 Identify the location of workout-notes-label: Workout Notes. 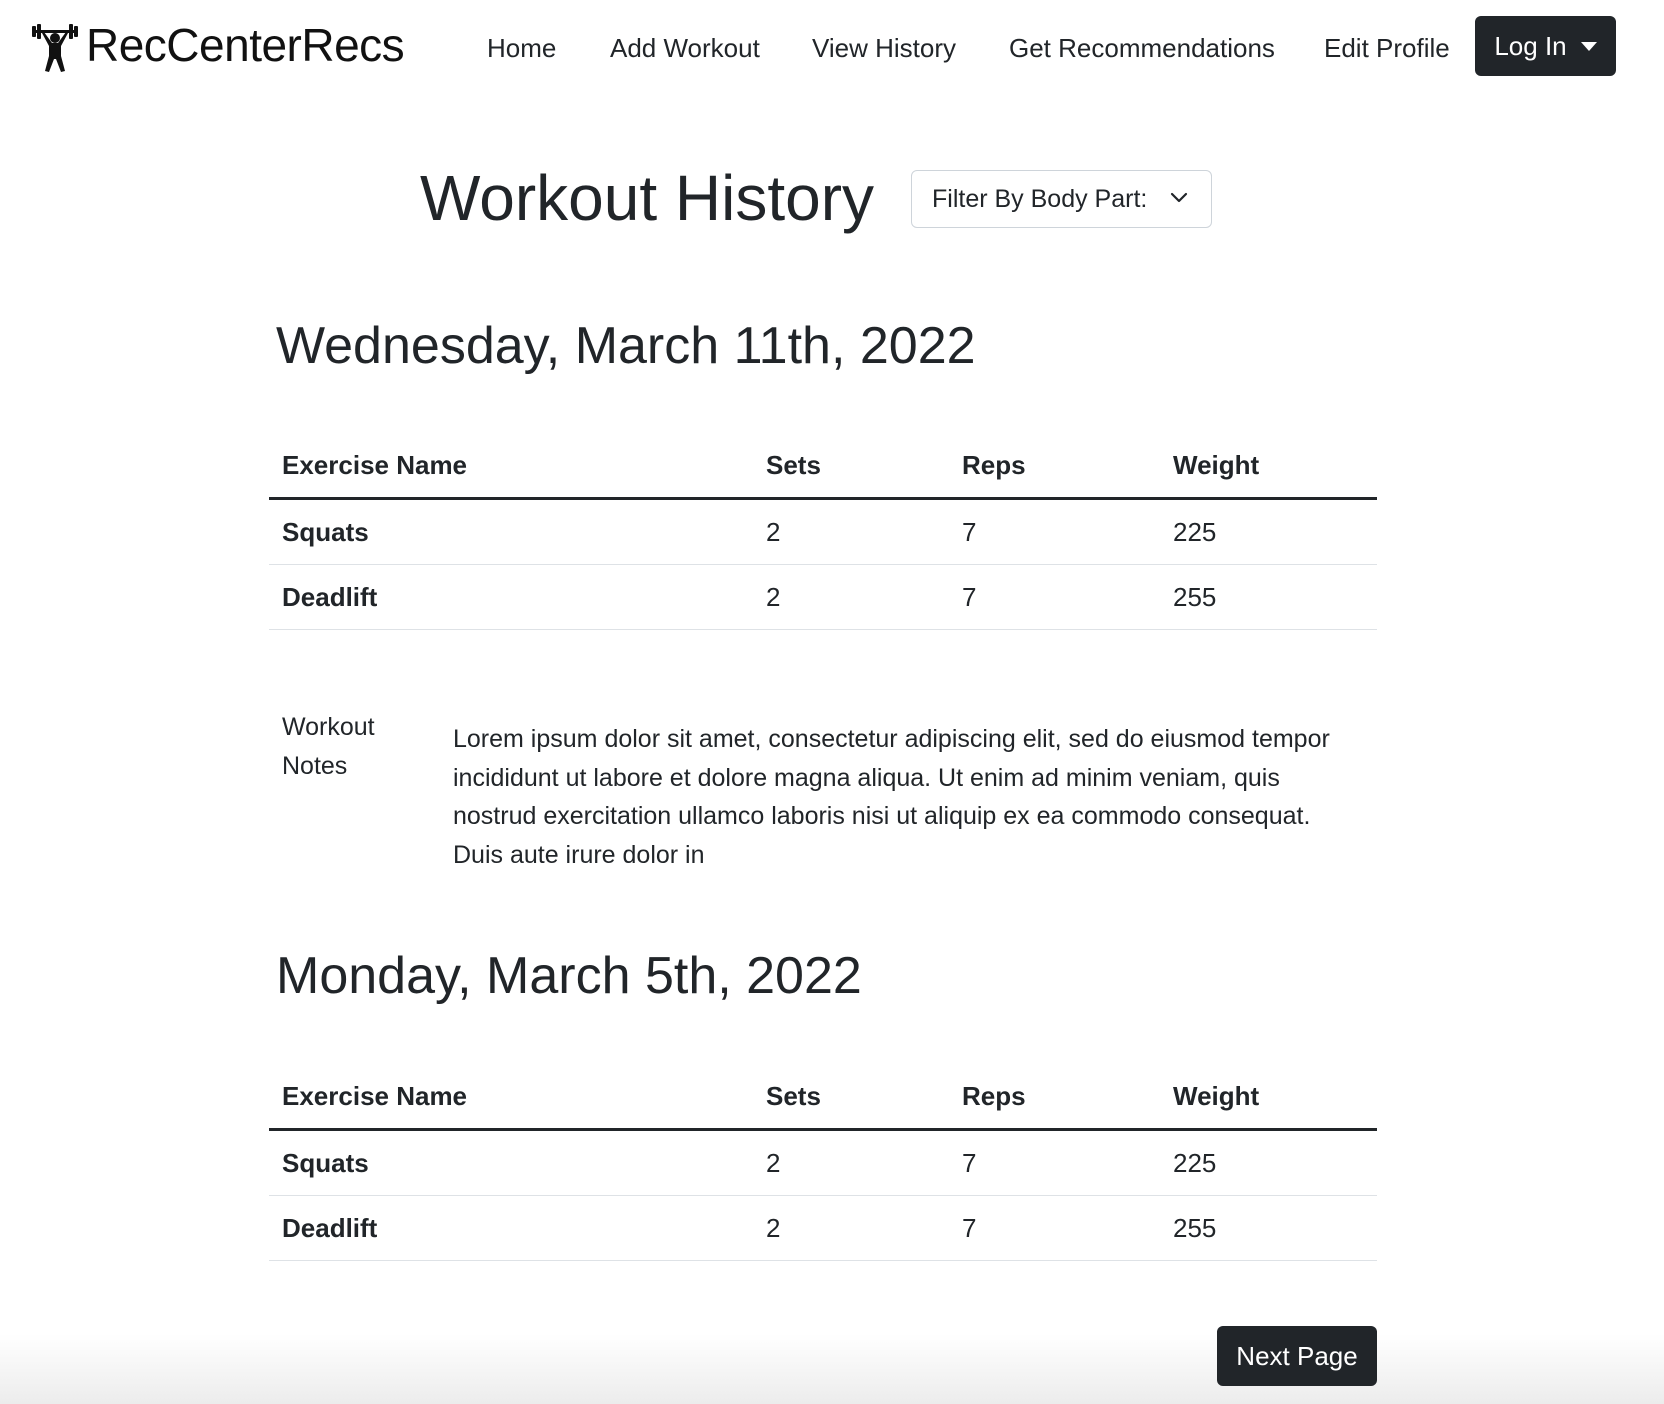
(328, 746).